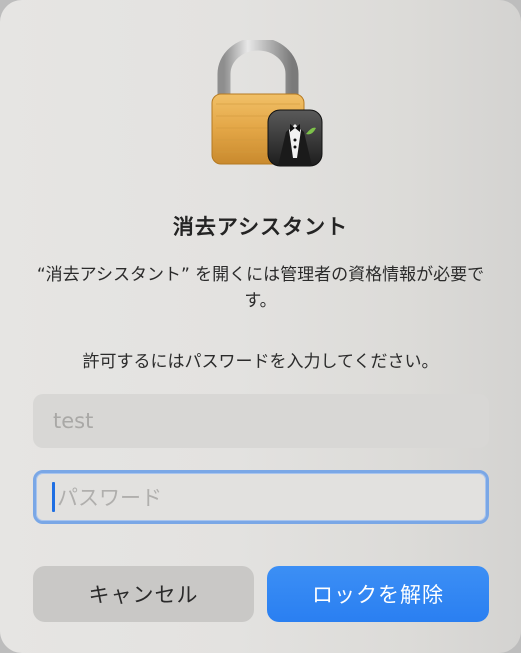 The width and height of the screenshot is (521, 653). I want to click on username-field: test, so click(261, 421).